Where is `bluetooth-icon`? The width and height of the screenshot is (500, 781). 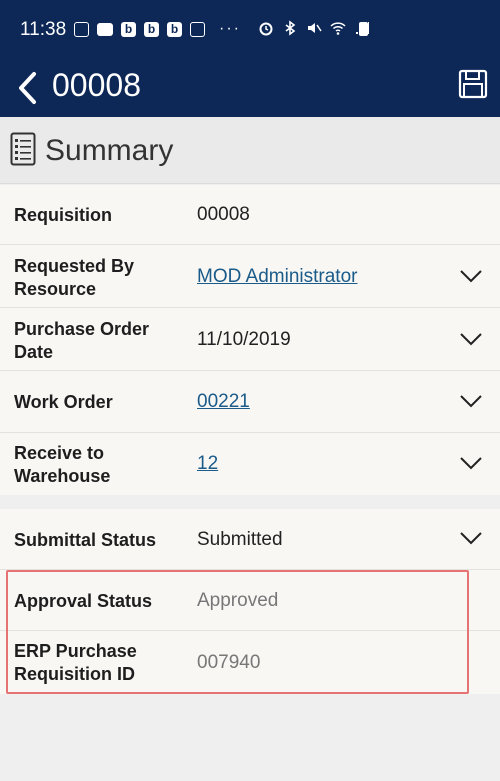 bluetooth-icon is located at coordinates (290, 28).